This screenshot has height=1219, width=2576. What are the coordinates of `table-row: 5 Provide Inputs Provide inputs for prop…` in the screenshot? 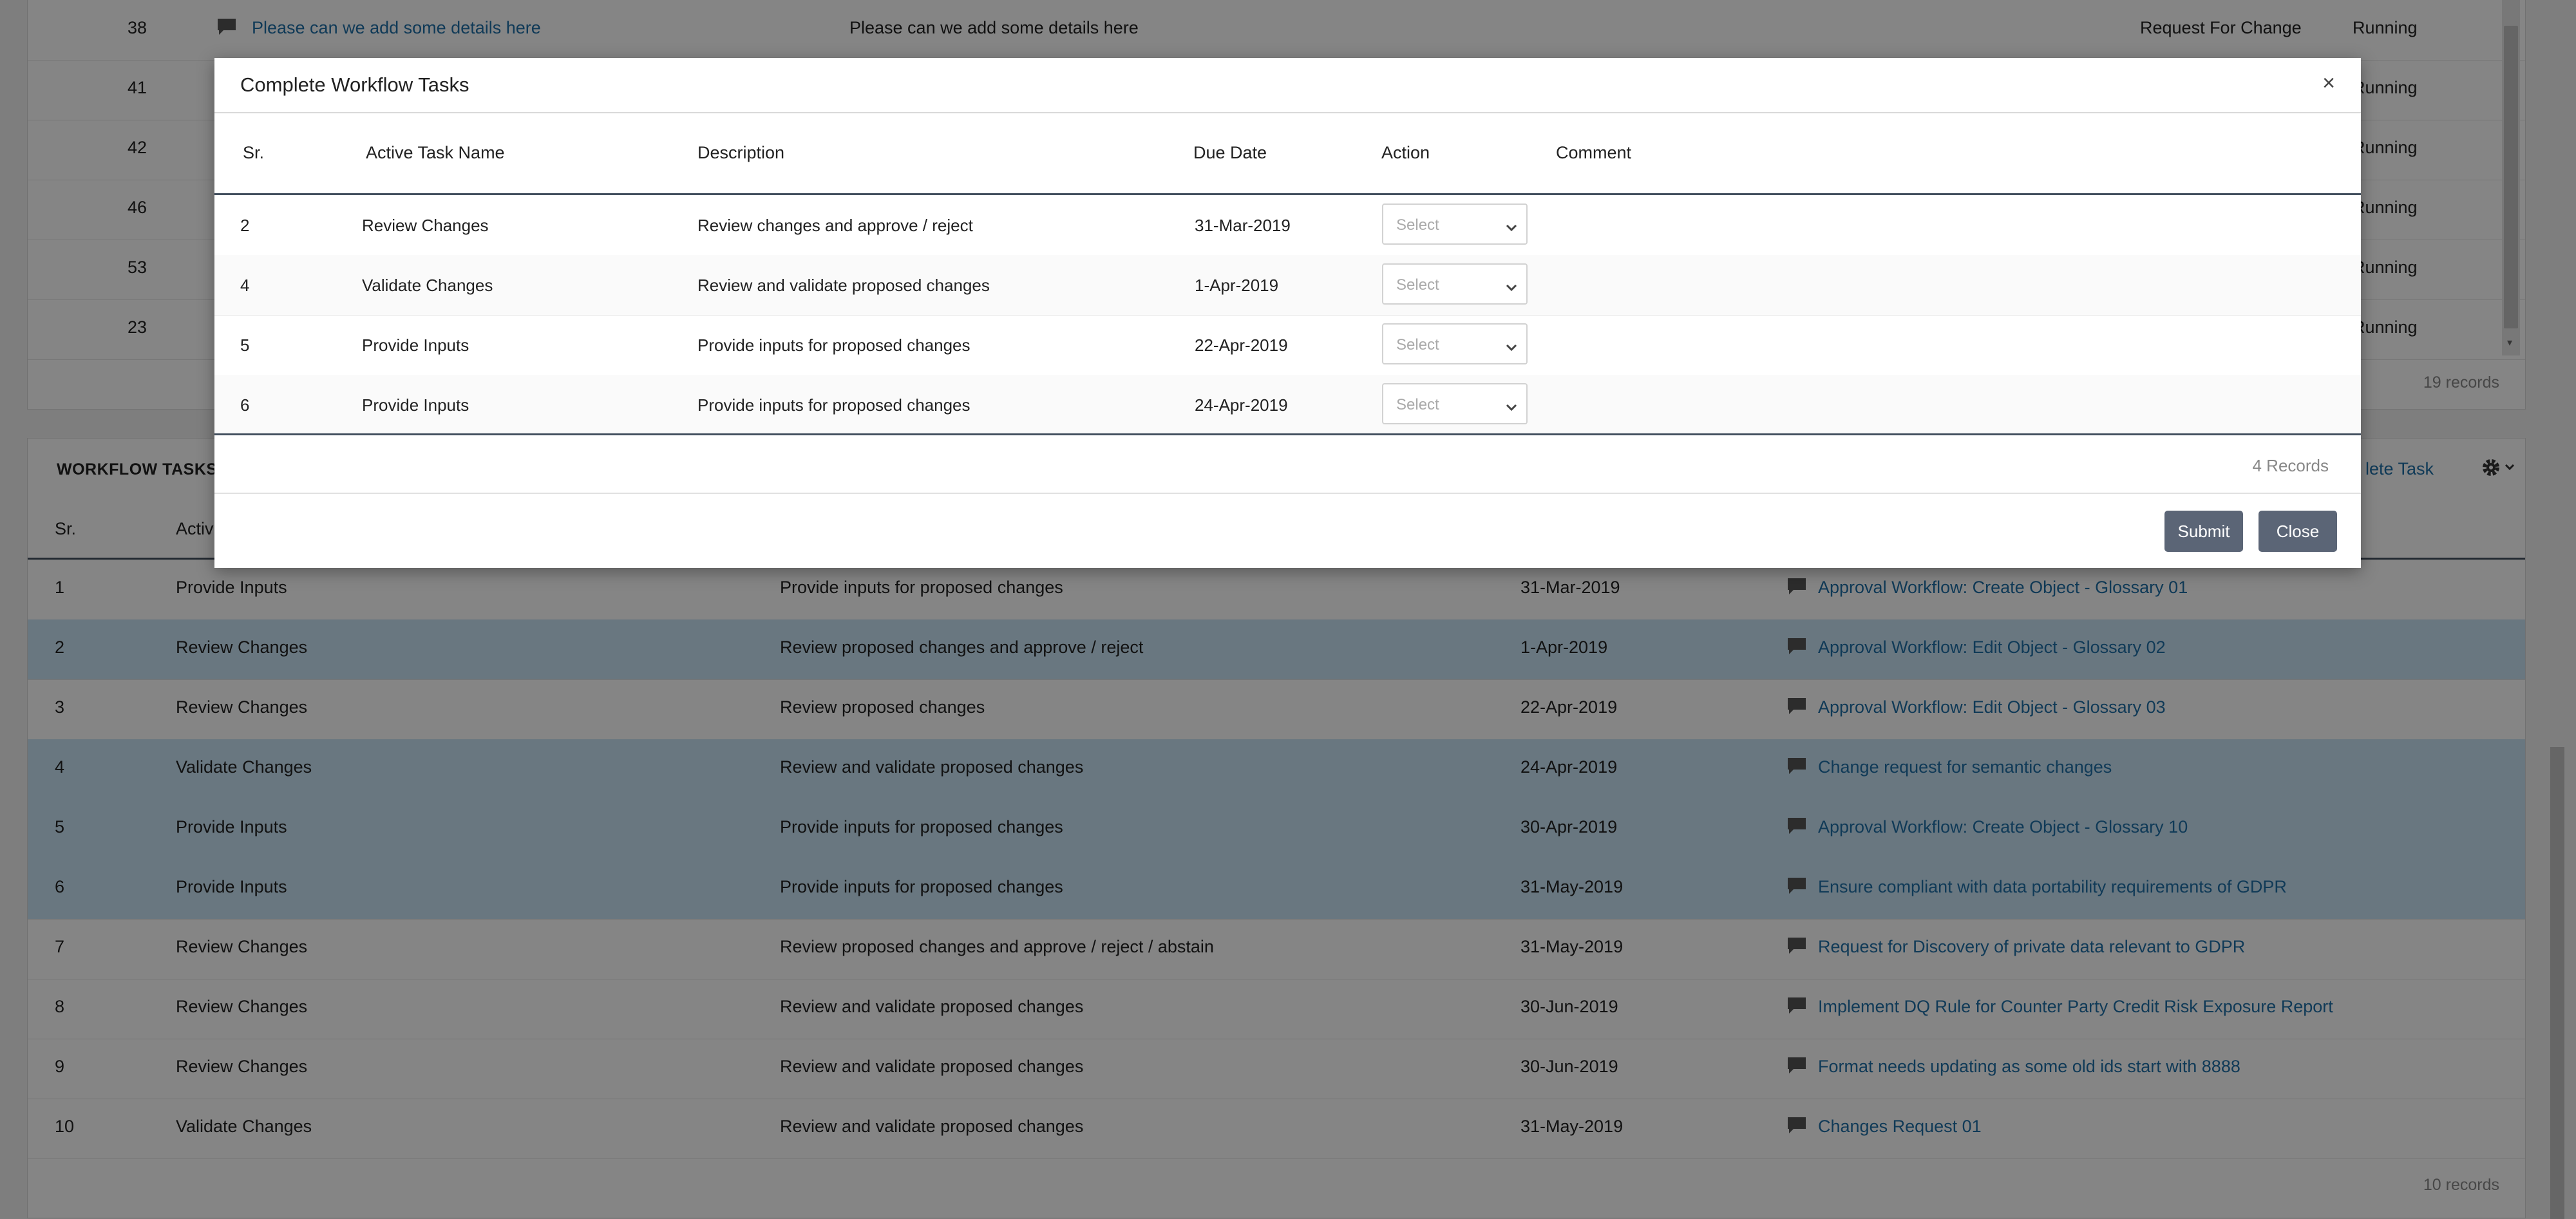 It's located at (1287, 345).